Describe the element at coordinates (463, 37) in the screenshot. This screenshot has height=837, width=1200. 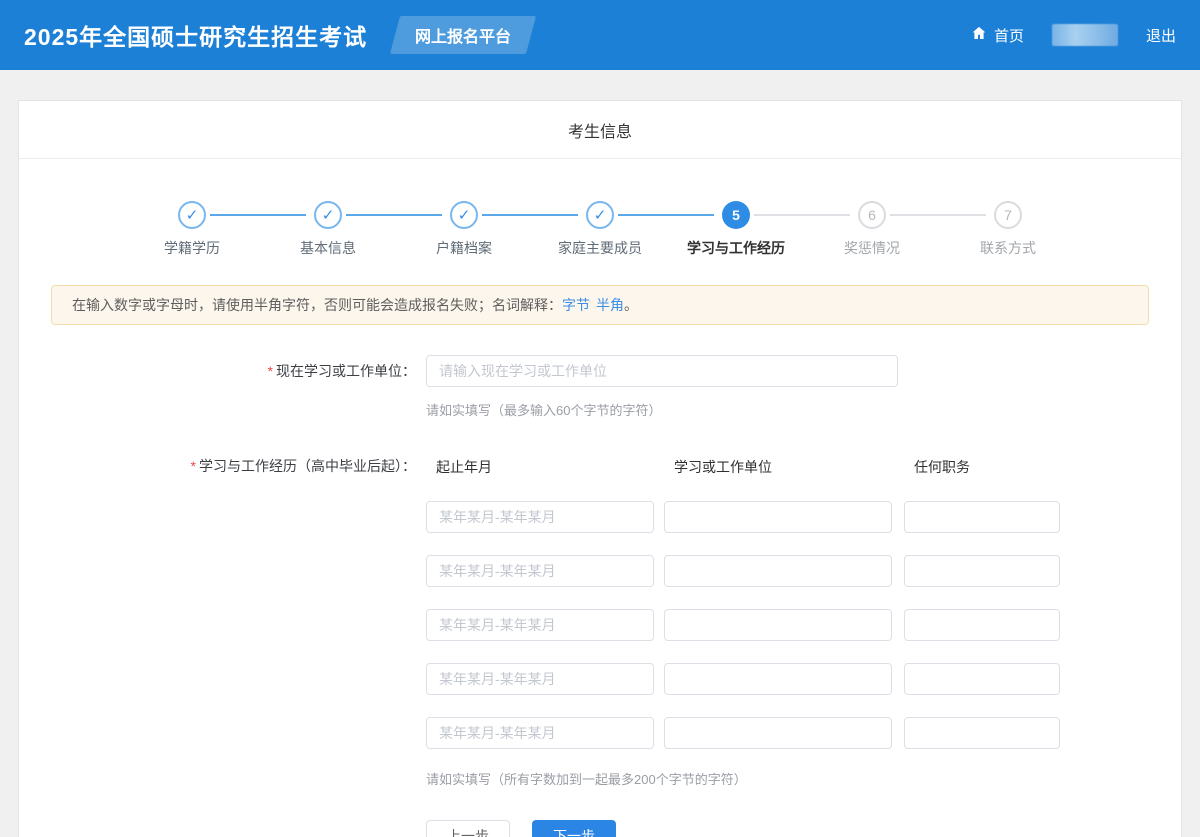
I see `platform-badge-label: 网上报名平台` at that location.